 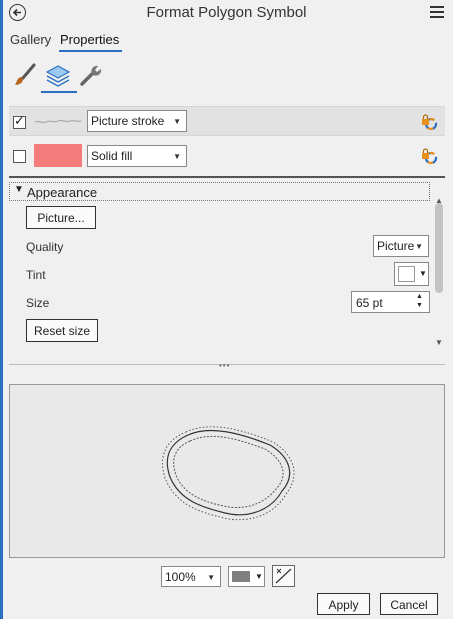 I want to click on no-color-icon, so click(x=283, y=576).